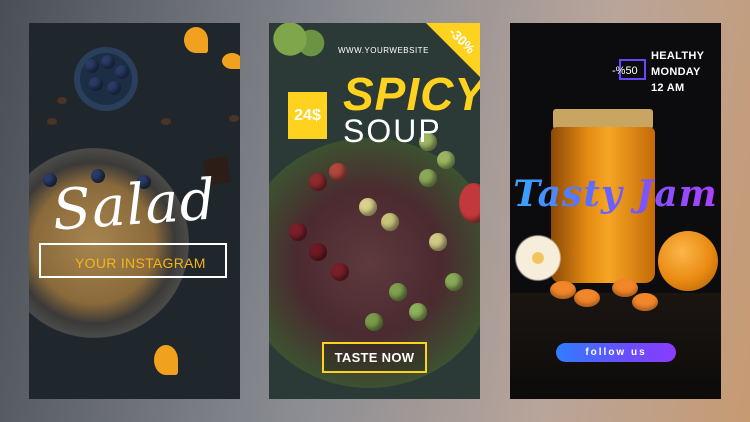 This screenshot has width=750, height=422. Describe the element at coordinates (392, 131) in the screenshot. I see `card-subtitle: SOUP` at that location.